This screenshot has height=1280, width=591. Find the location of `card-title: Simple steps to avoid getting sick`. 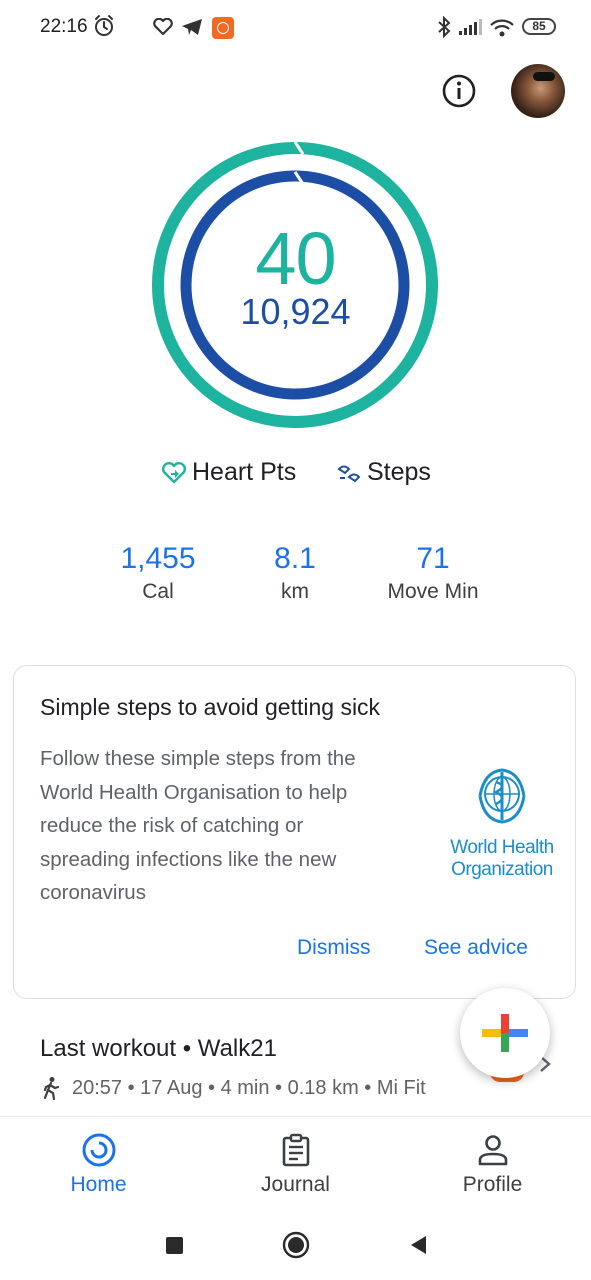

card-title: Simple steps to avoid getting sick is located at coordinates (210, 707).